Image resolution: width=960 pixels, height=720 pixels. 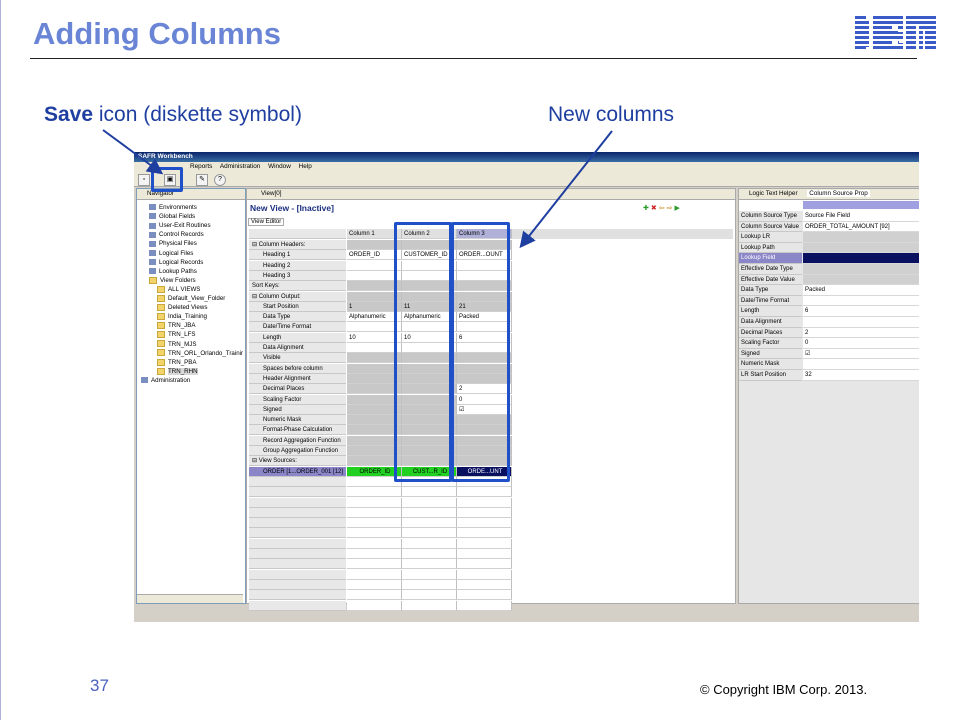 I want to click on property-value: 0, so click(x=861, y=343).